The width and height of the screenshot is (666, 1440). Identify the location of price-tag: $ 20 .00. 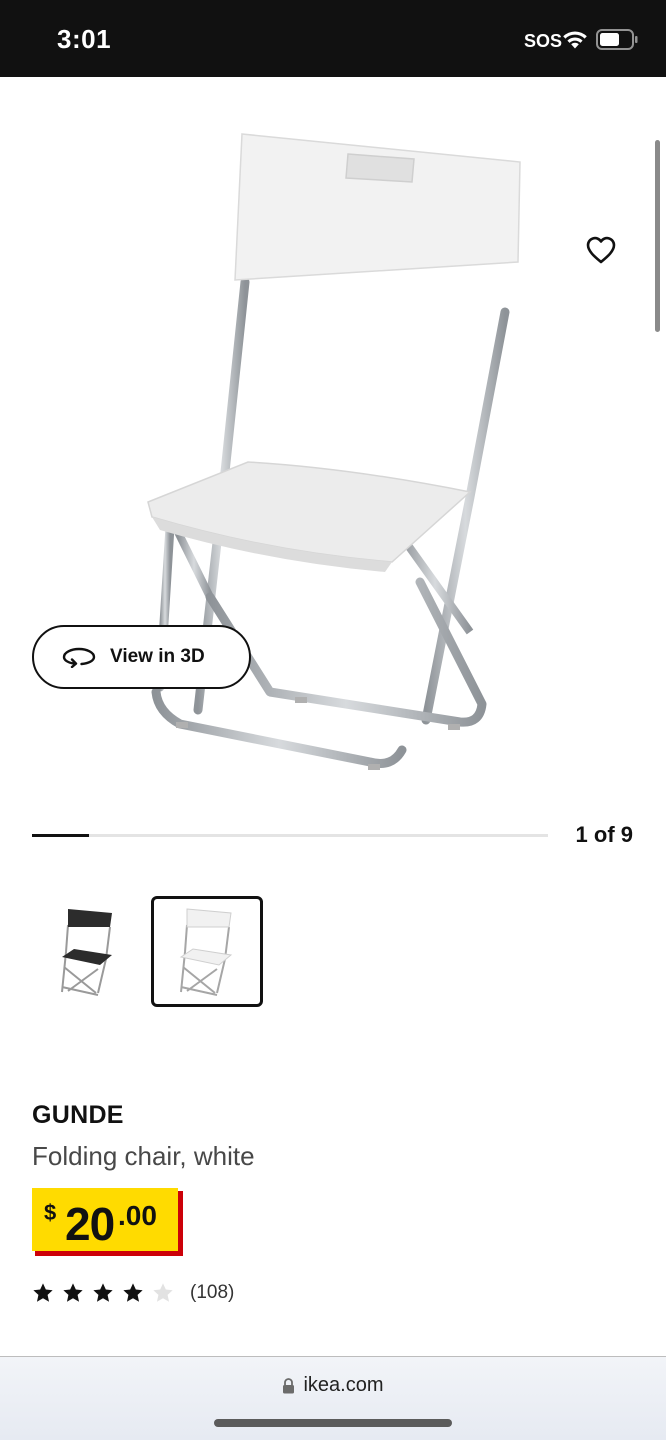
(107, 1222).